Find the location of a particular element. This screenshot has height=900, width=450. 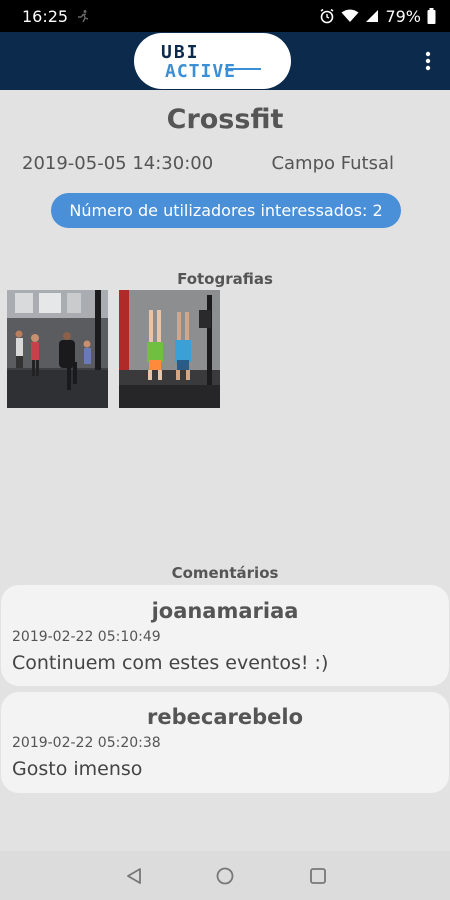

home-icon is located at coordinates (225, 876).